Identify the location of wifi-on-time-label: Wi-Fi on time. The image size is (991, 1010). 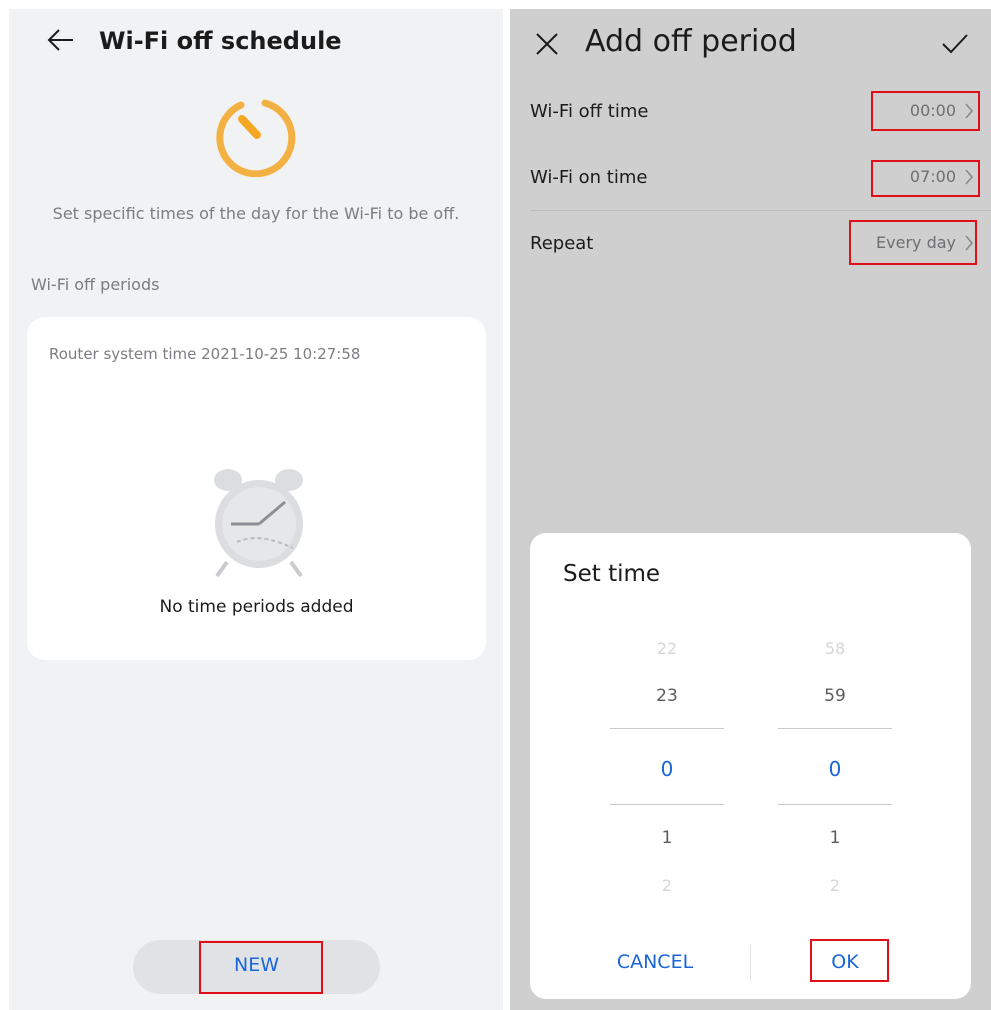
(589, 177).